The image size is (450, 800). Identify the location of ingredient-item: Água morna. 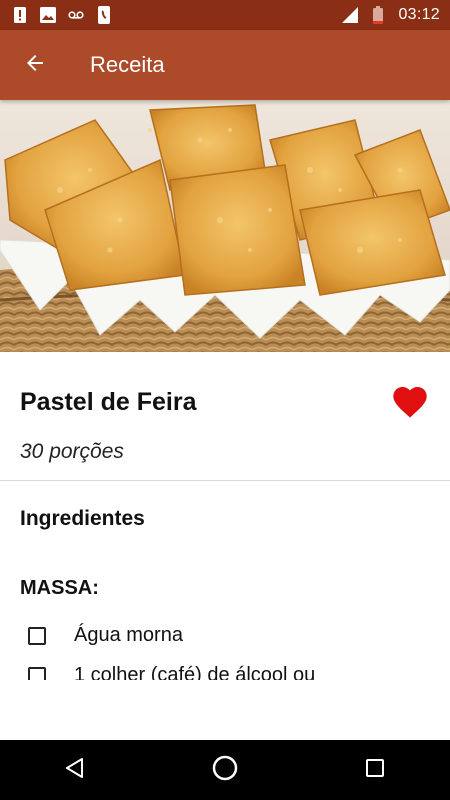
(105, 635).